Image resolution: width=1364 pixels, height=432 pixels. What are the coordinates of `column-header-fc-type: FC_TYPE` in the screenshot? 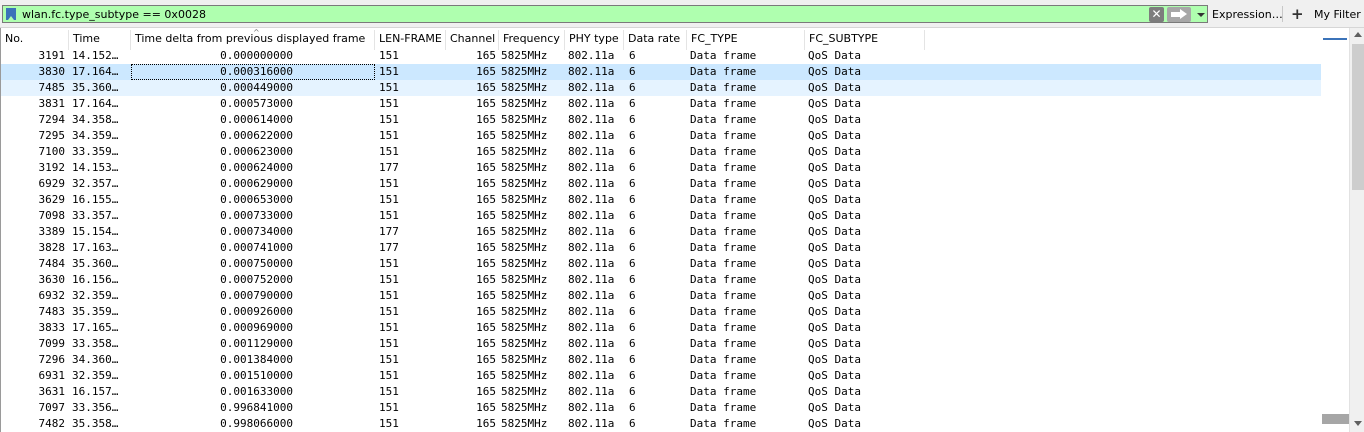 It's located at (746, 40).